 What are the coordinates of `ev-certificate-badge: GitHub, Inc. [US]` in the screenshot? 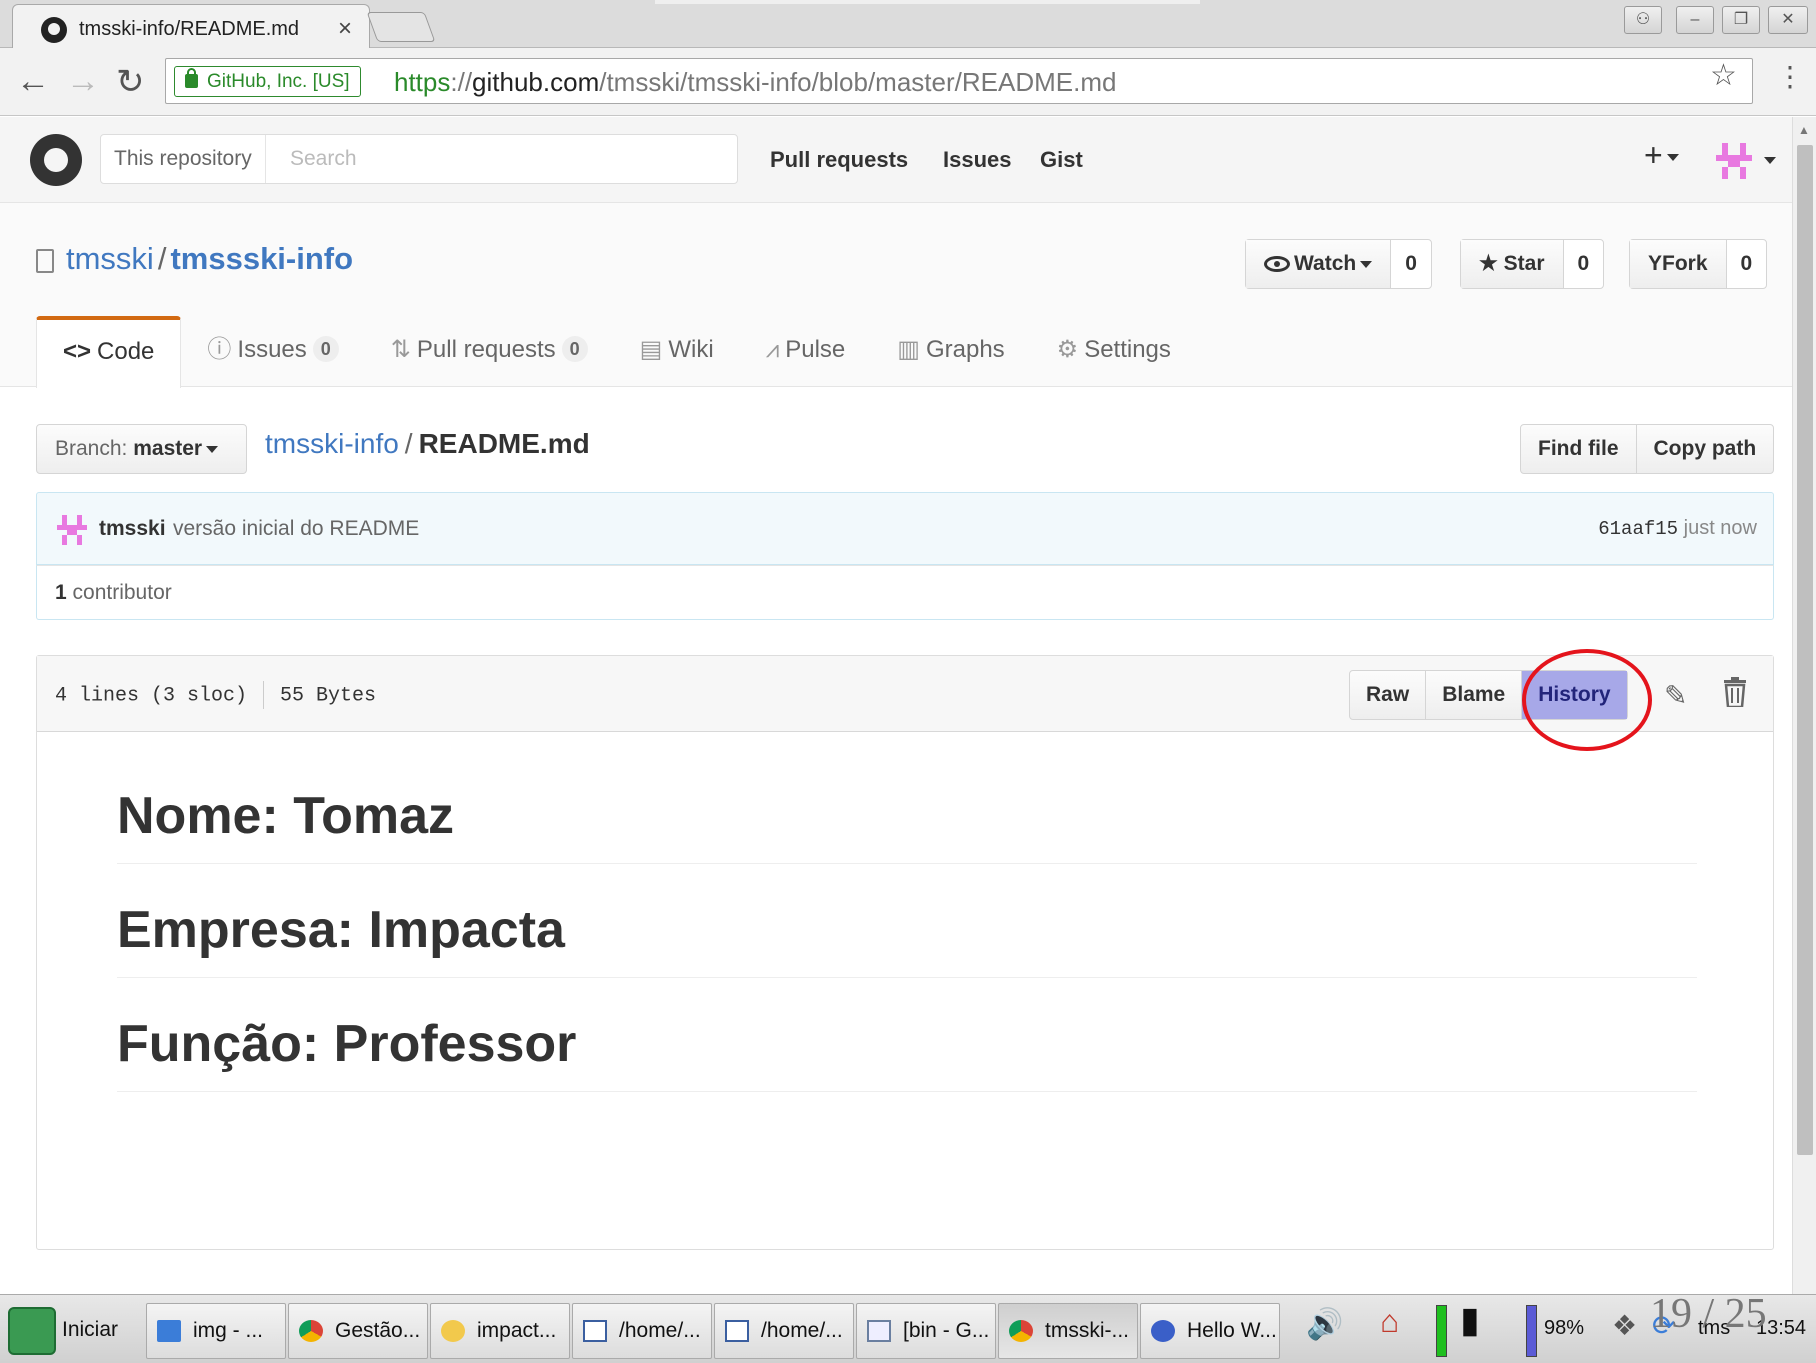 It's located at (267, 81).